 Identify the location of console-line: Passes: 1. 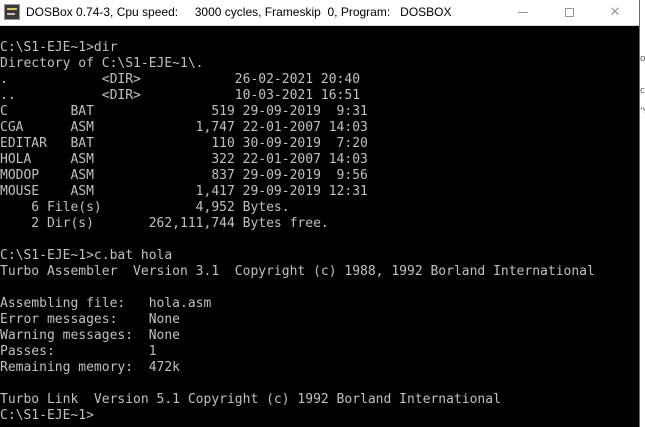
(78, 351).